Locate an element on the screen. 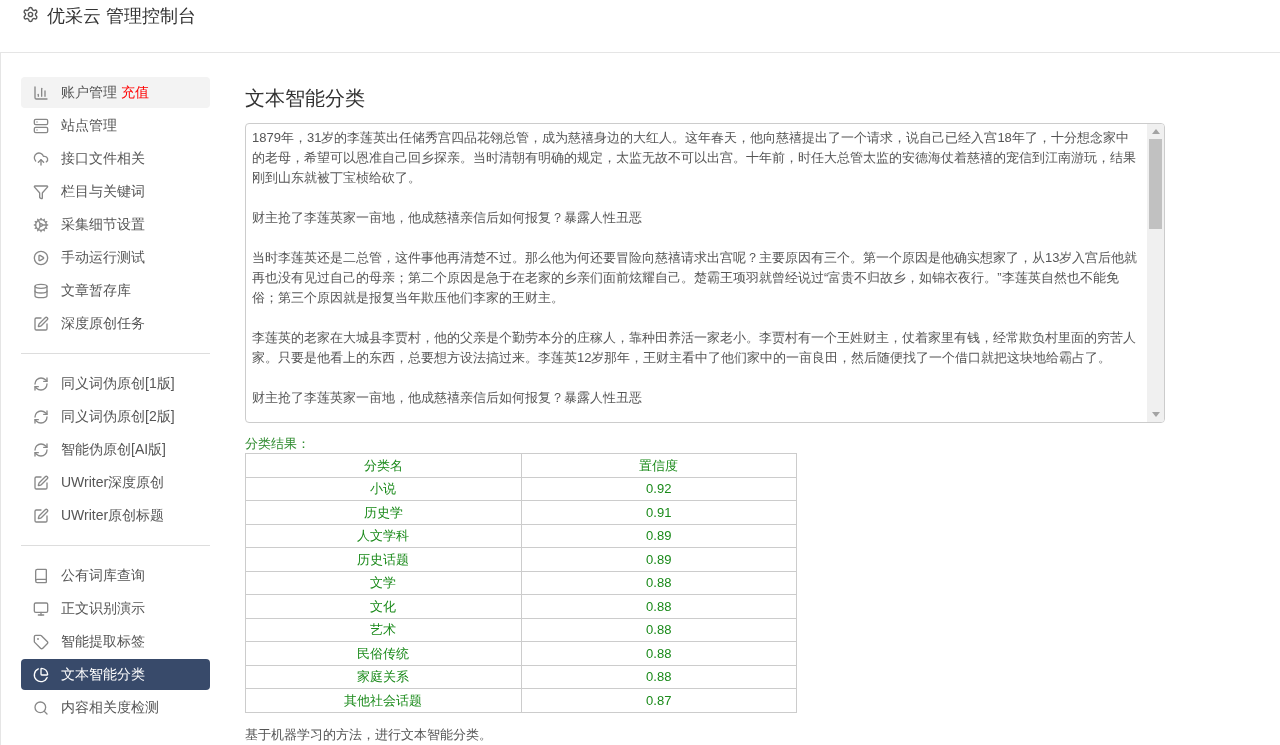 This screenshot has height=745, width=1280. database-icon is located at coordinates (41, 290).